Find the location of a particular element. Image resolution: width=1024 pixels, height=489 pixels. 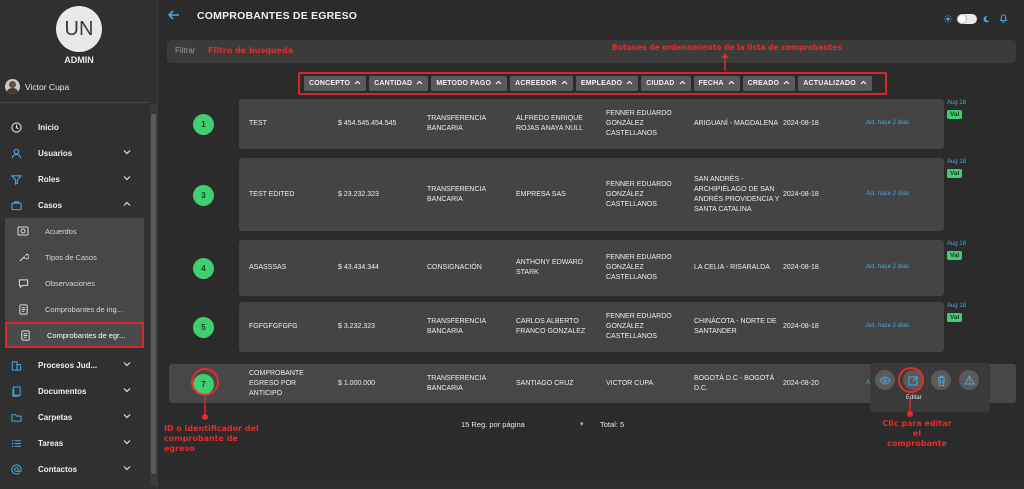

cell-ciudad: LA CELIA - RISARALDA is located at coordinates (732, 267).